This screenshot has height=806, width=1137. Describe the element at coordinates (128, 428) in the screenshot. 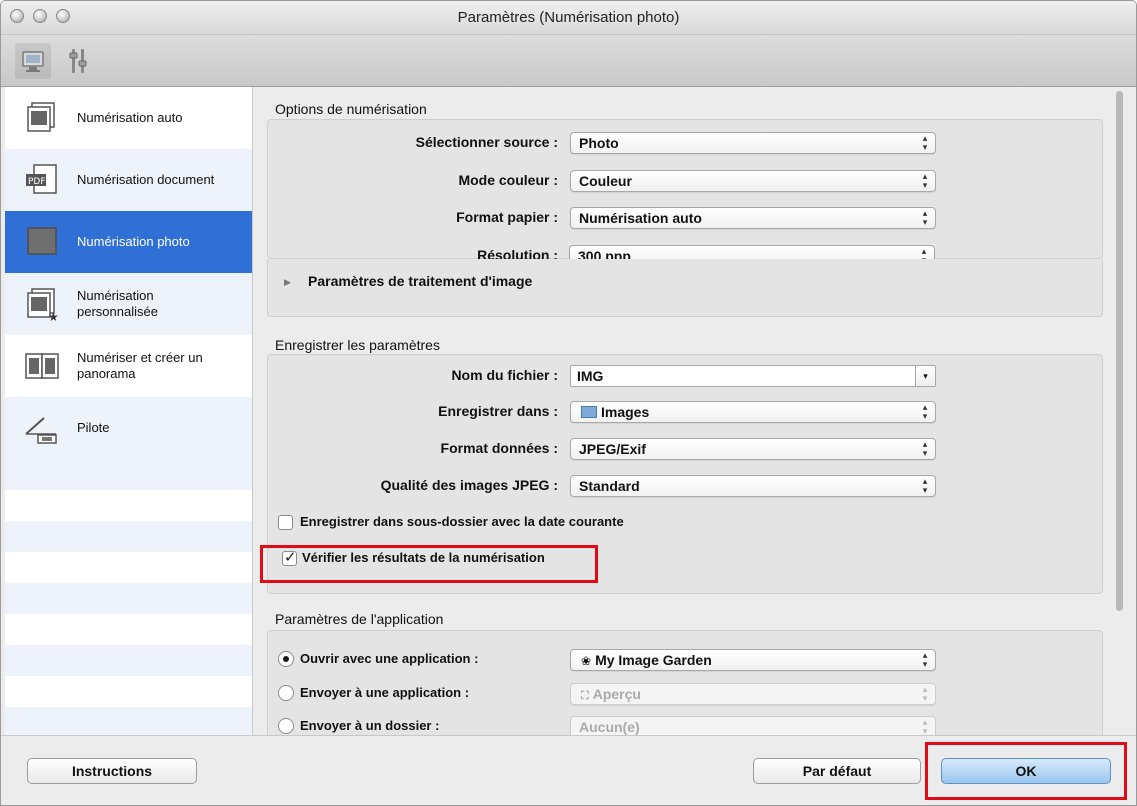

I see `sidebar-item-driver: Pilote` at that location.